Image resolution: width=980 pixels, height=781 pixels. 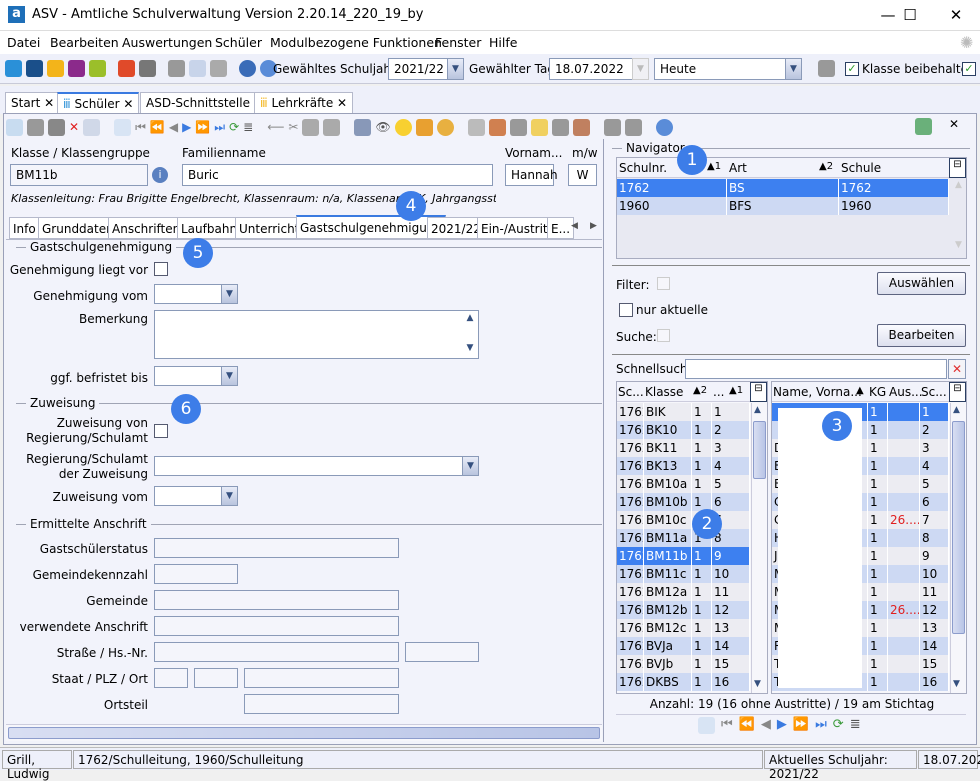 What do you see at coordinates (921, 283) in the screenshot?
I see `auswaehlen-button: Auswählen` at bounding box center [921, 283].